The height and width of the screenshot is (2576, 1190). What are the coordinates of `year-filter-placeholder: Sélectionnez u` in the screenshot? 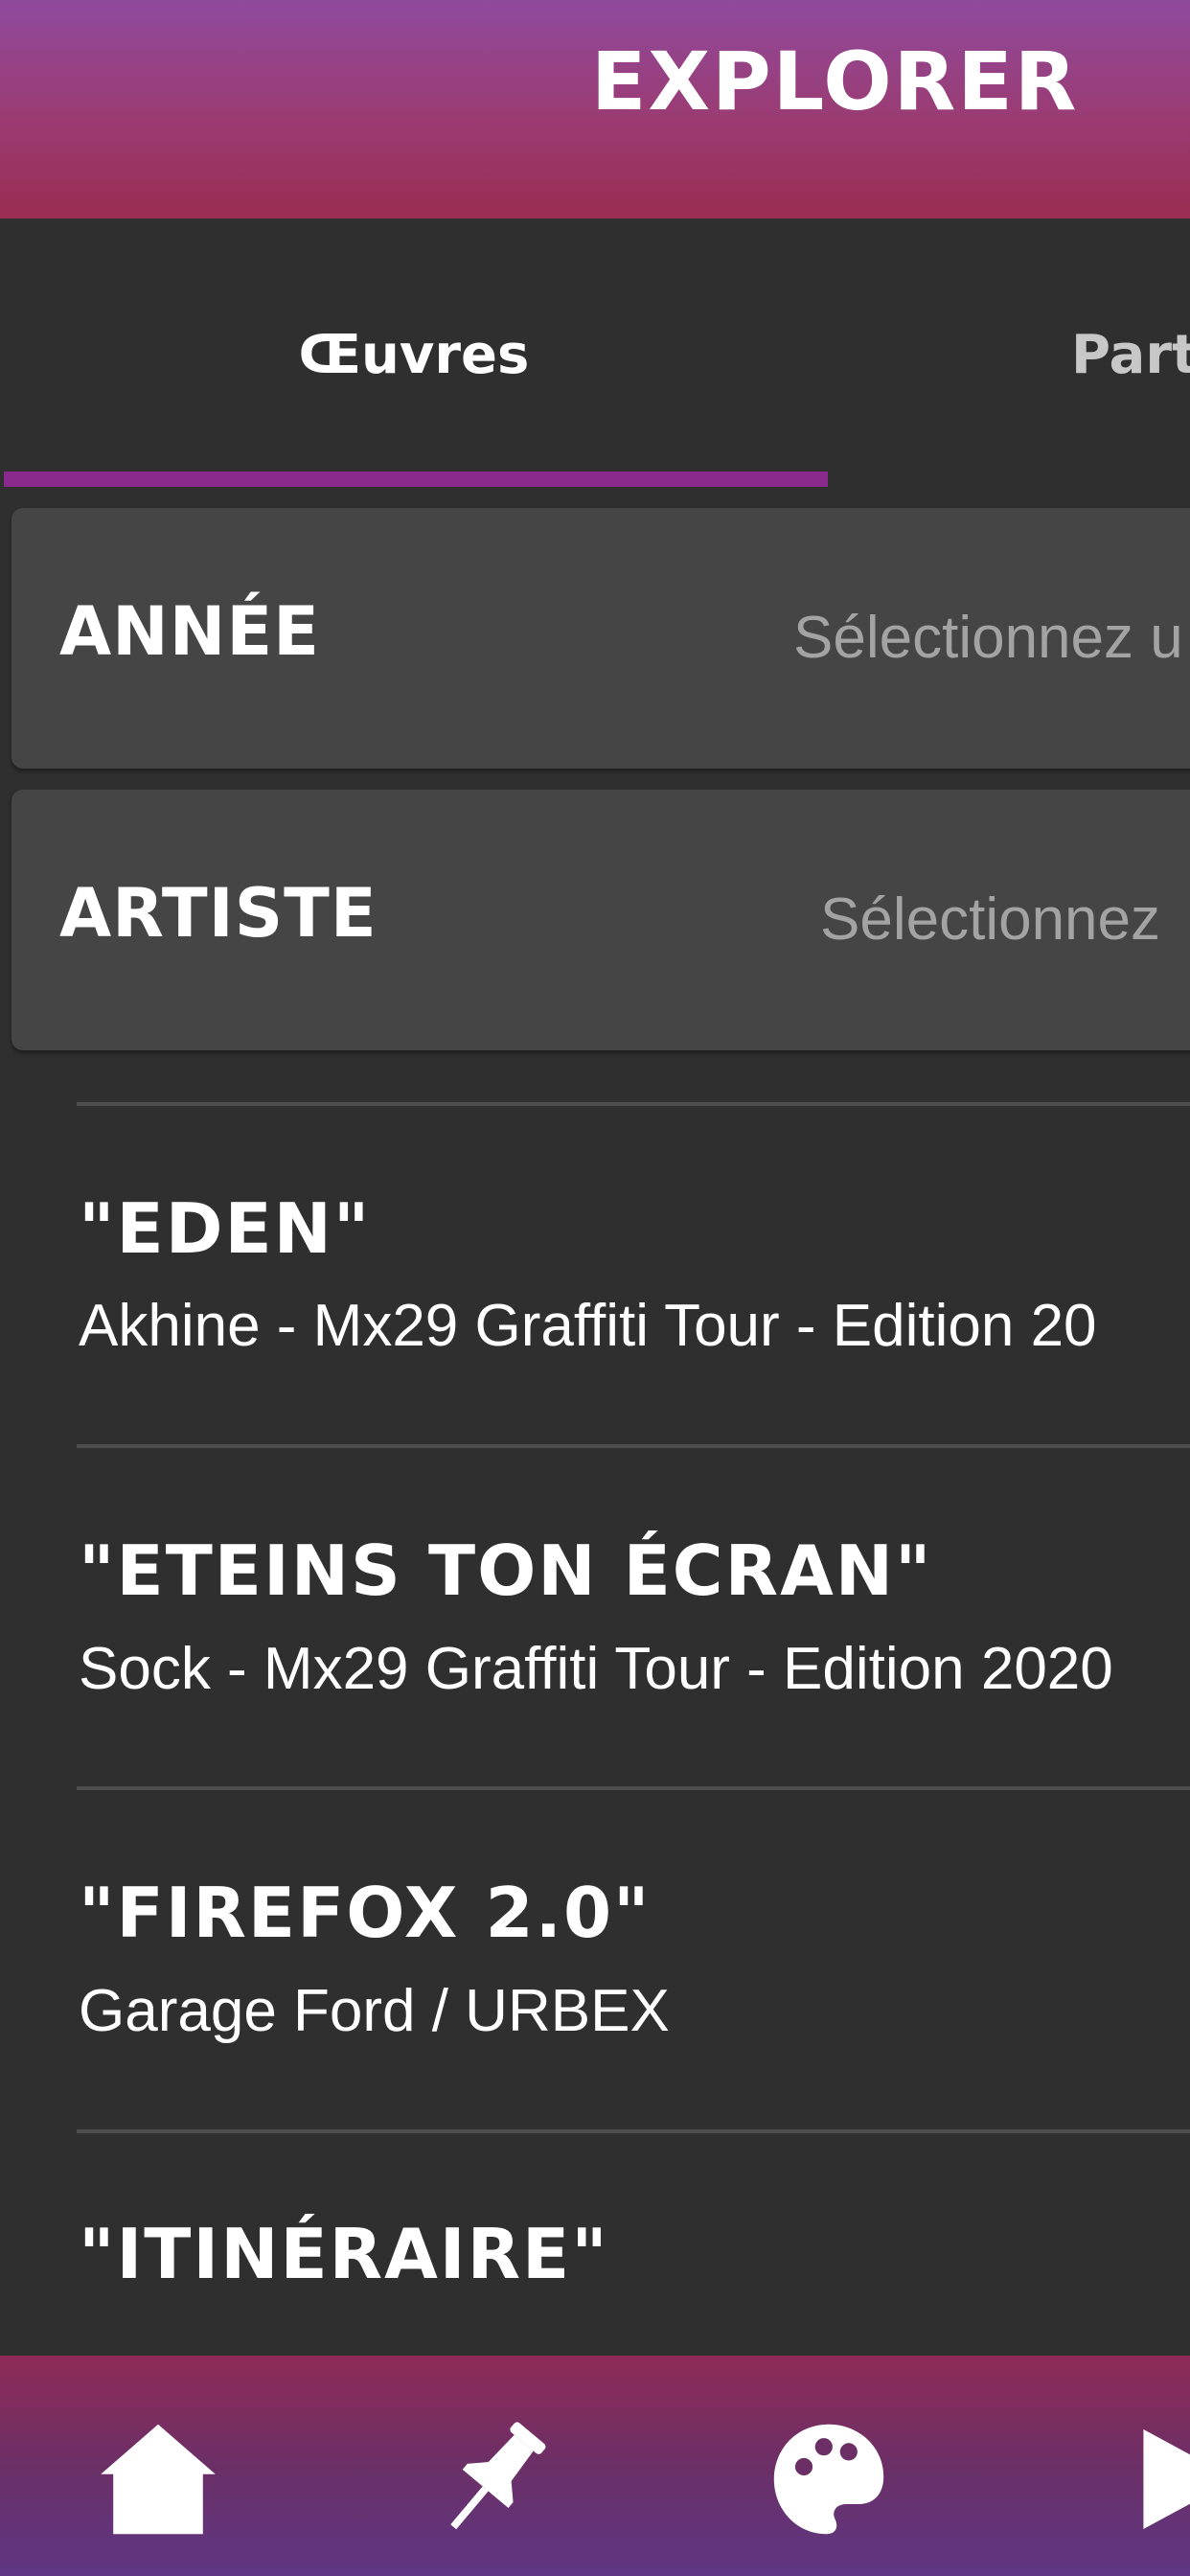 It's located at (988, 638).